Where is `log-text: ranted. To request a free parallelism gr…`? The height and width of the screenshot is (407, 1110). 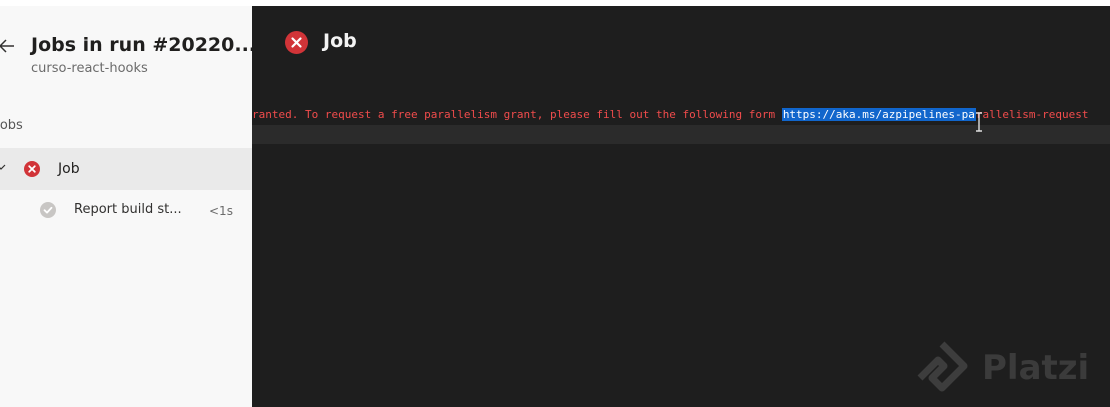 log-text: ranted. To request a free parallelism gr… is located at coordinates (517, 114).